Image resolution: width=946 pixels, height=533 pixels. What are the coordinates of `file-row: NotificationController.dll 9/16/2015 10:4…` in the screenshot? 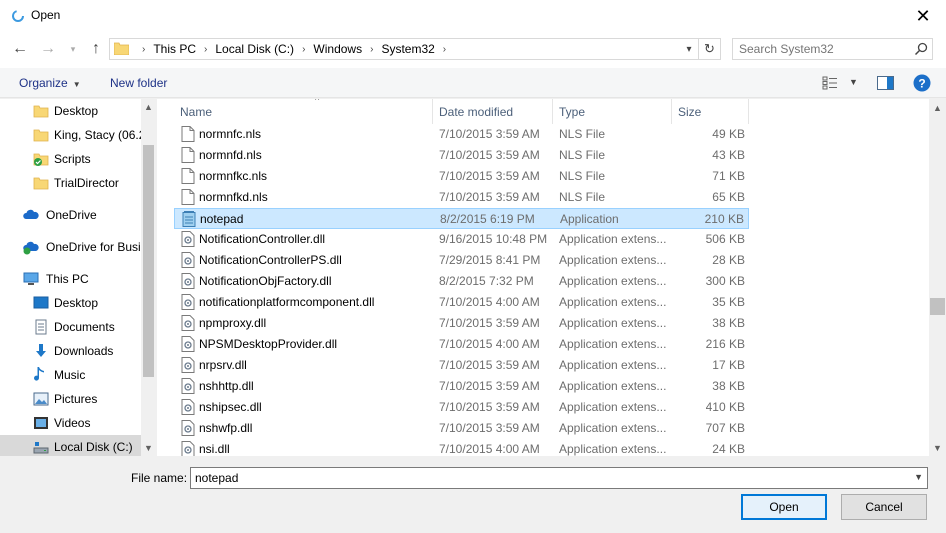 It's located at (461, 239).